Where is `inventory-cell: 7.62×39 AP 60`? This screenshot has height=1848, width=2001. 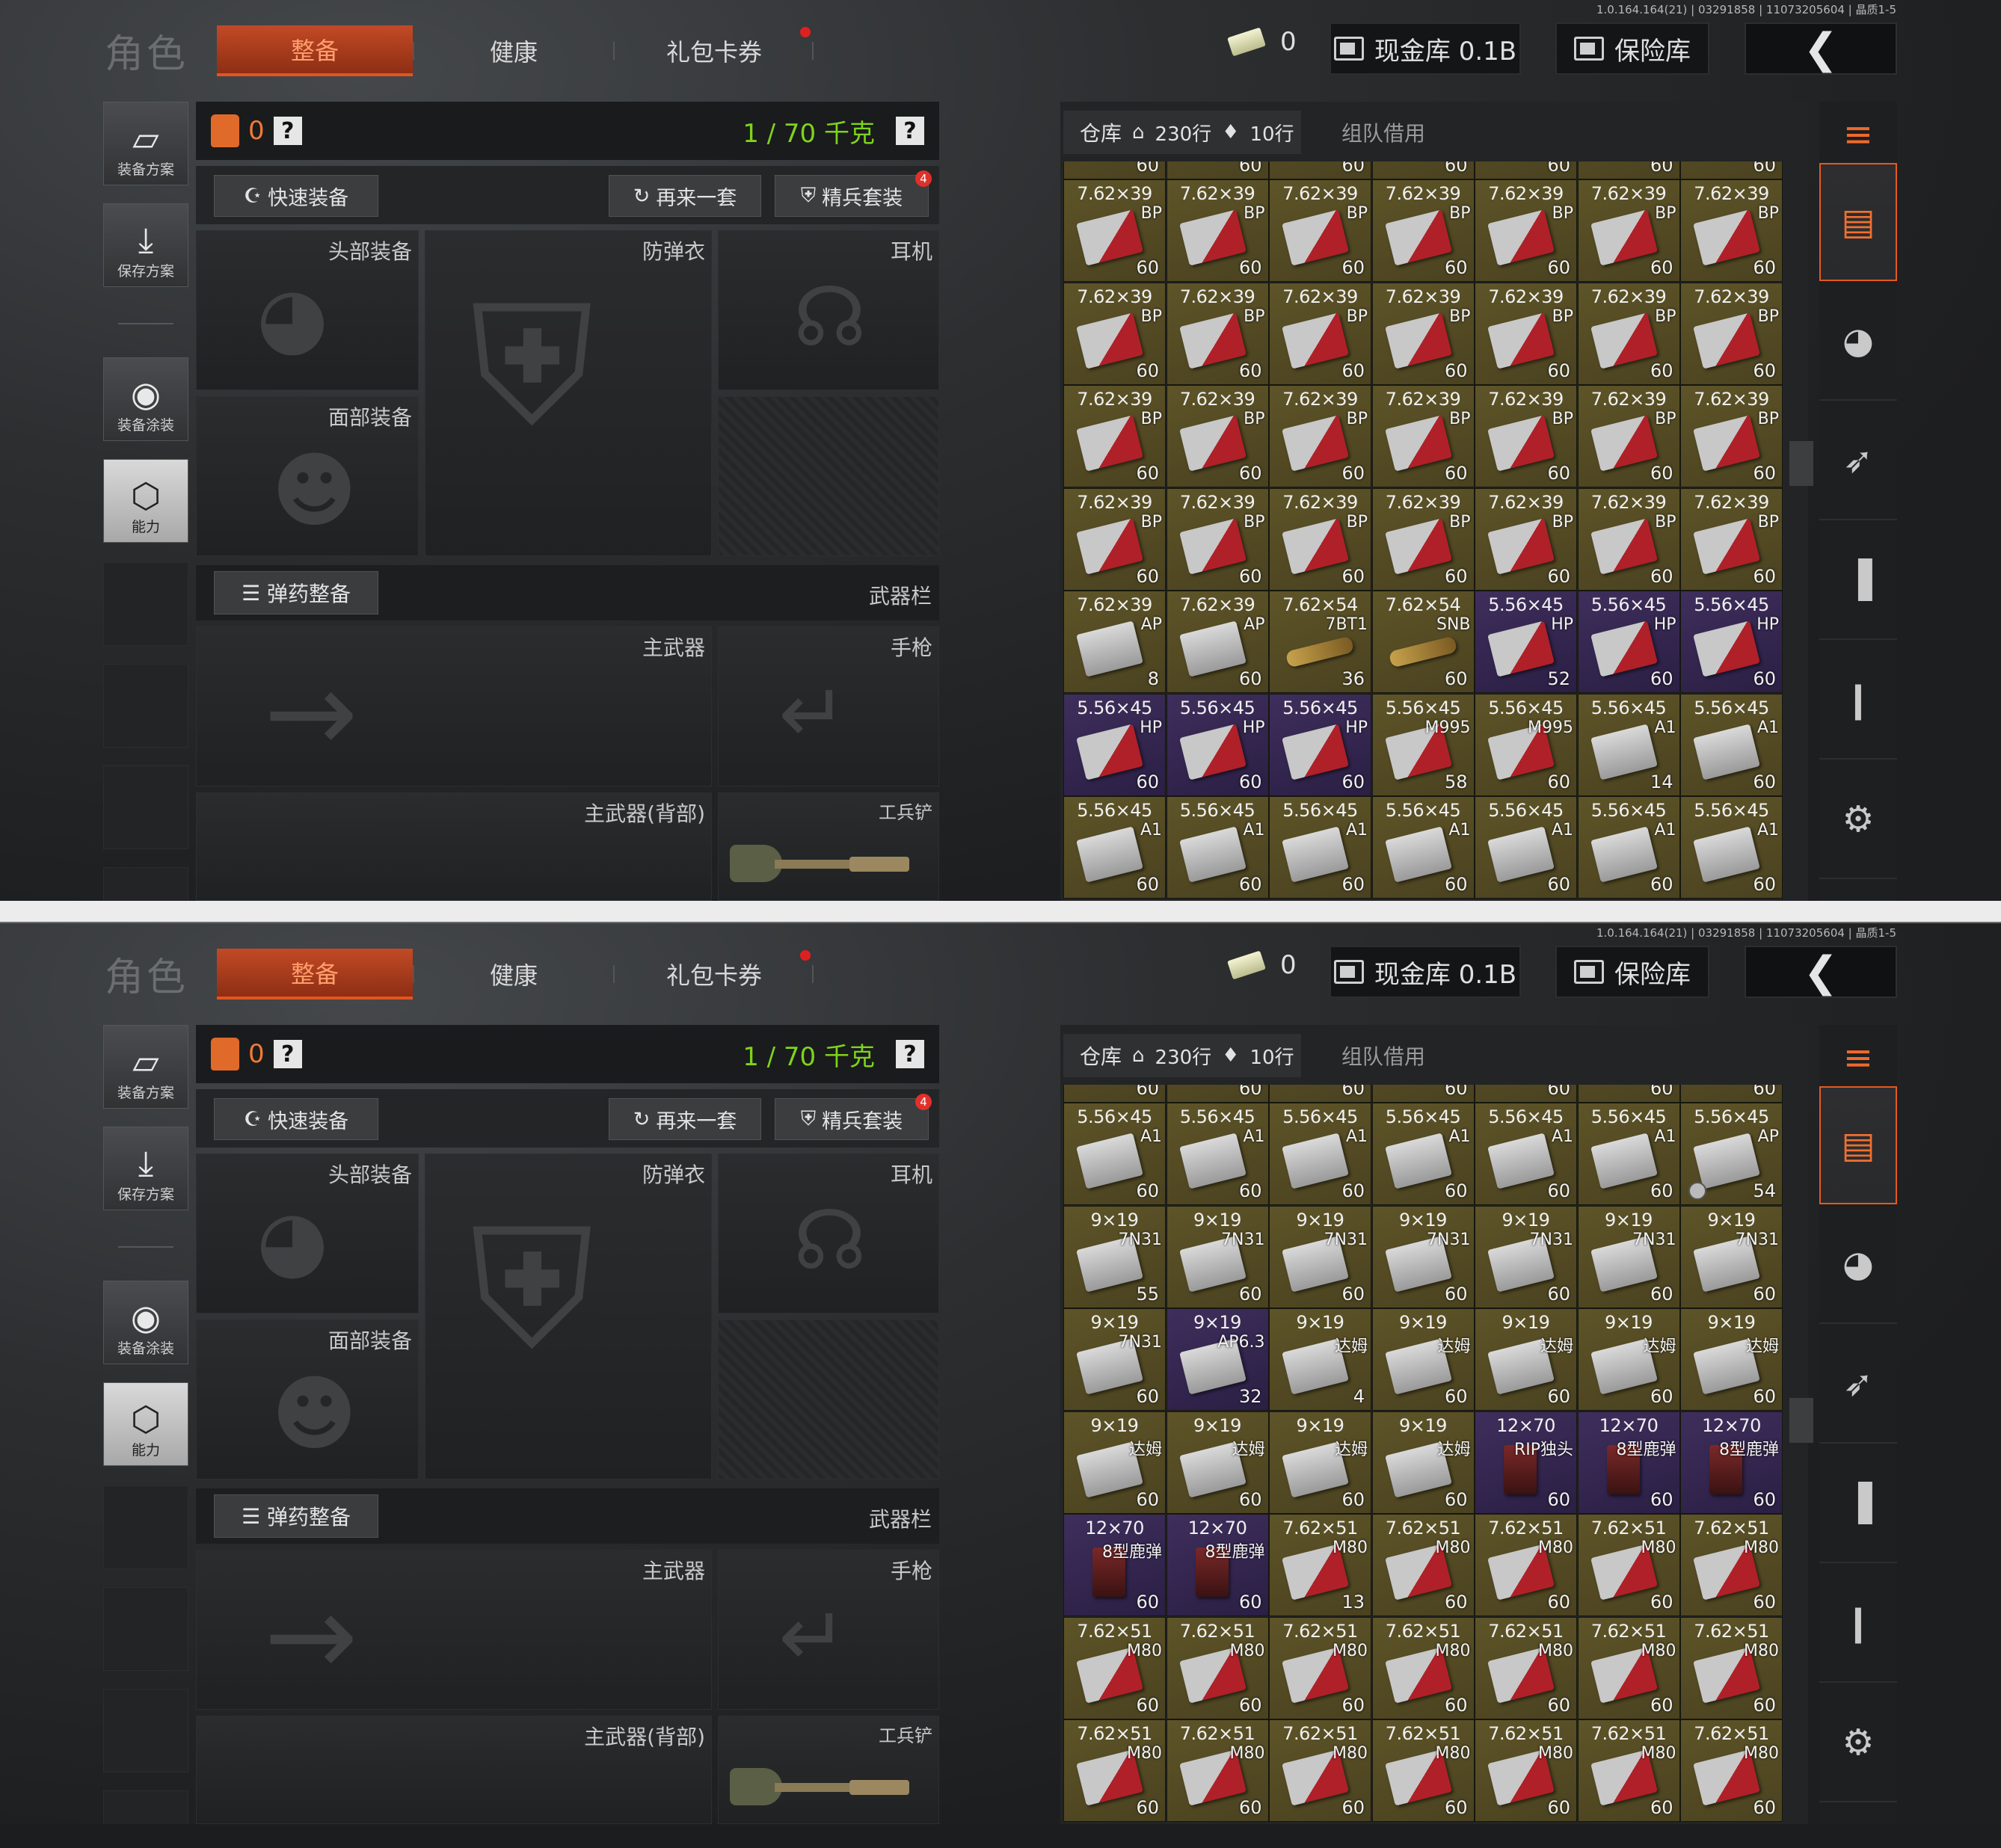
inventory-cell: 7.62×39 AP 60 is located at coordinates (1217, 642).